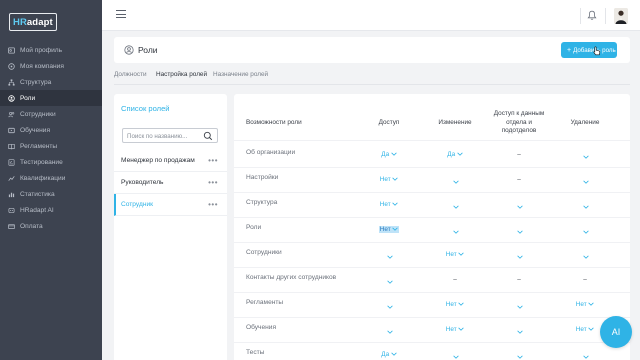 The width and height of the screenshot is (640, 360). I want to click on top-bar, so click(371, 15).